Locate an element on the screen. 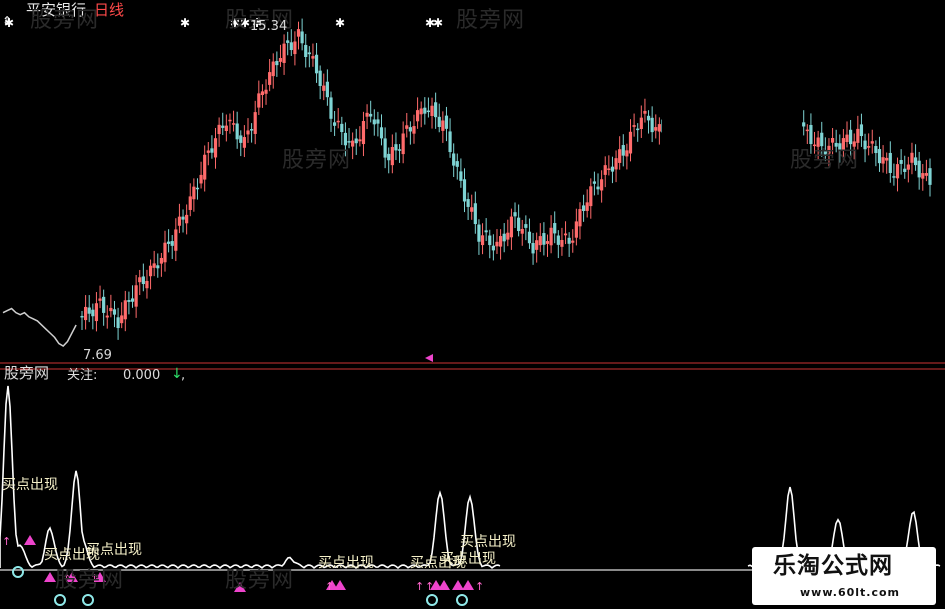 The height and width of the screenshot is (609, 945). low-price-label: 7.69 is located at coordinates (97, 355).